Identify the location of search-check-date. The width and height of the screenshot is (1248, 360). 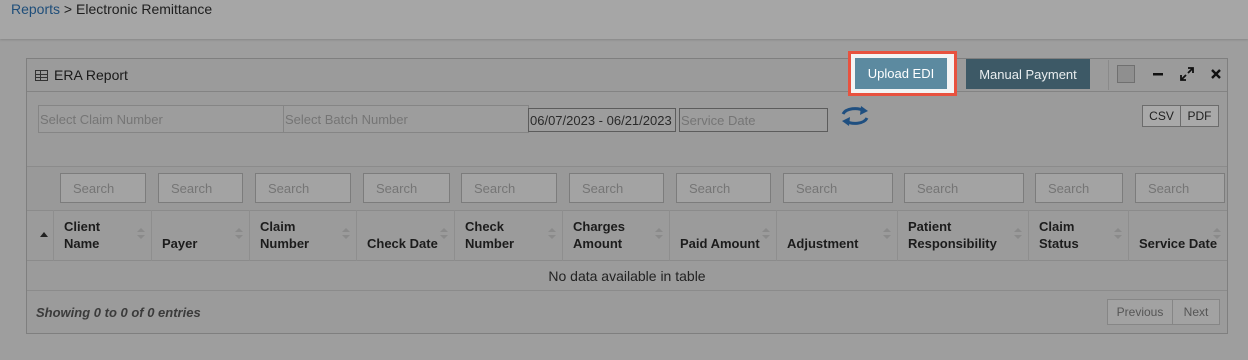
(406, 188).